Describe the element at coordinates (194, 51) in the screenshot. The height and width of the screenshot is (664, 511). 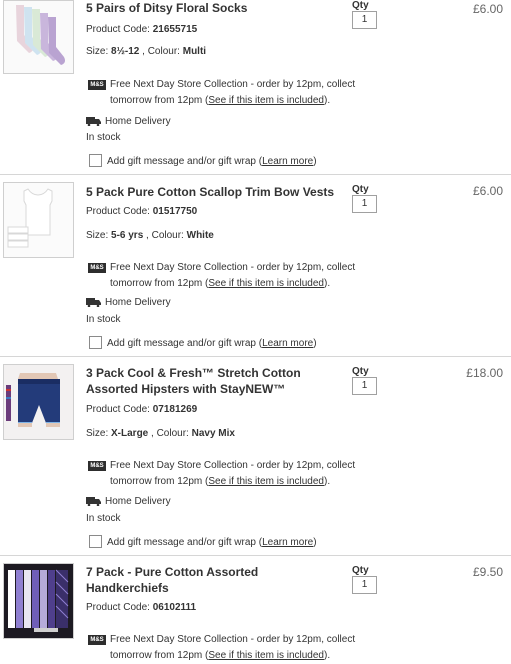
I see `colour-value: Multi` at that location.